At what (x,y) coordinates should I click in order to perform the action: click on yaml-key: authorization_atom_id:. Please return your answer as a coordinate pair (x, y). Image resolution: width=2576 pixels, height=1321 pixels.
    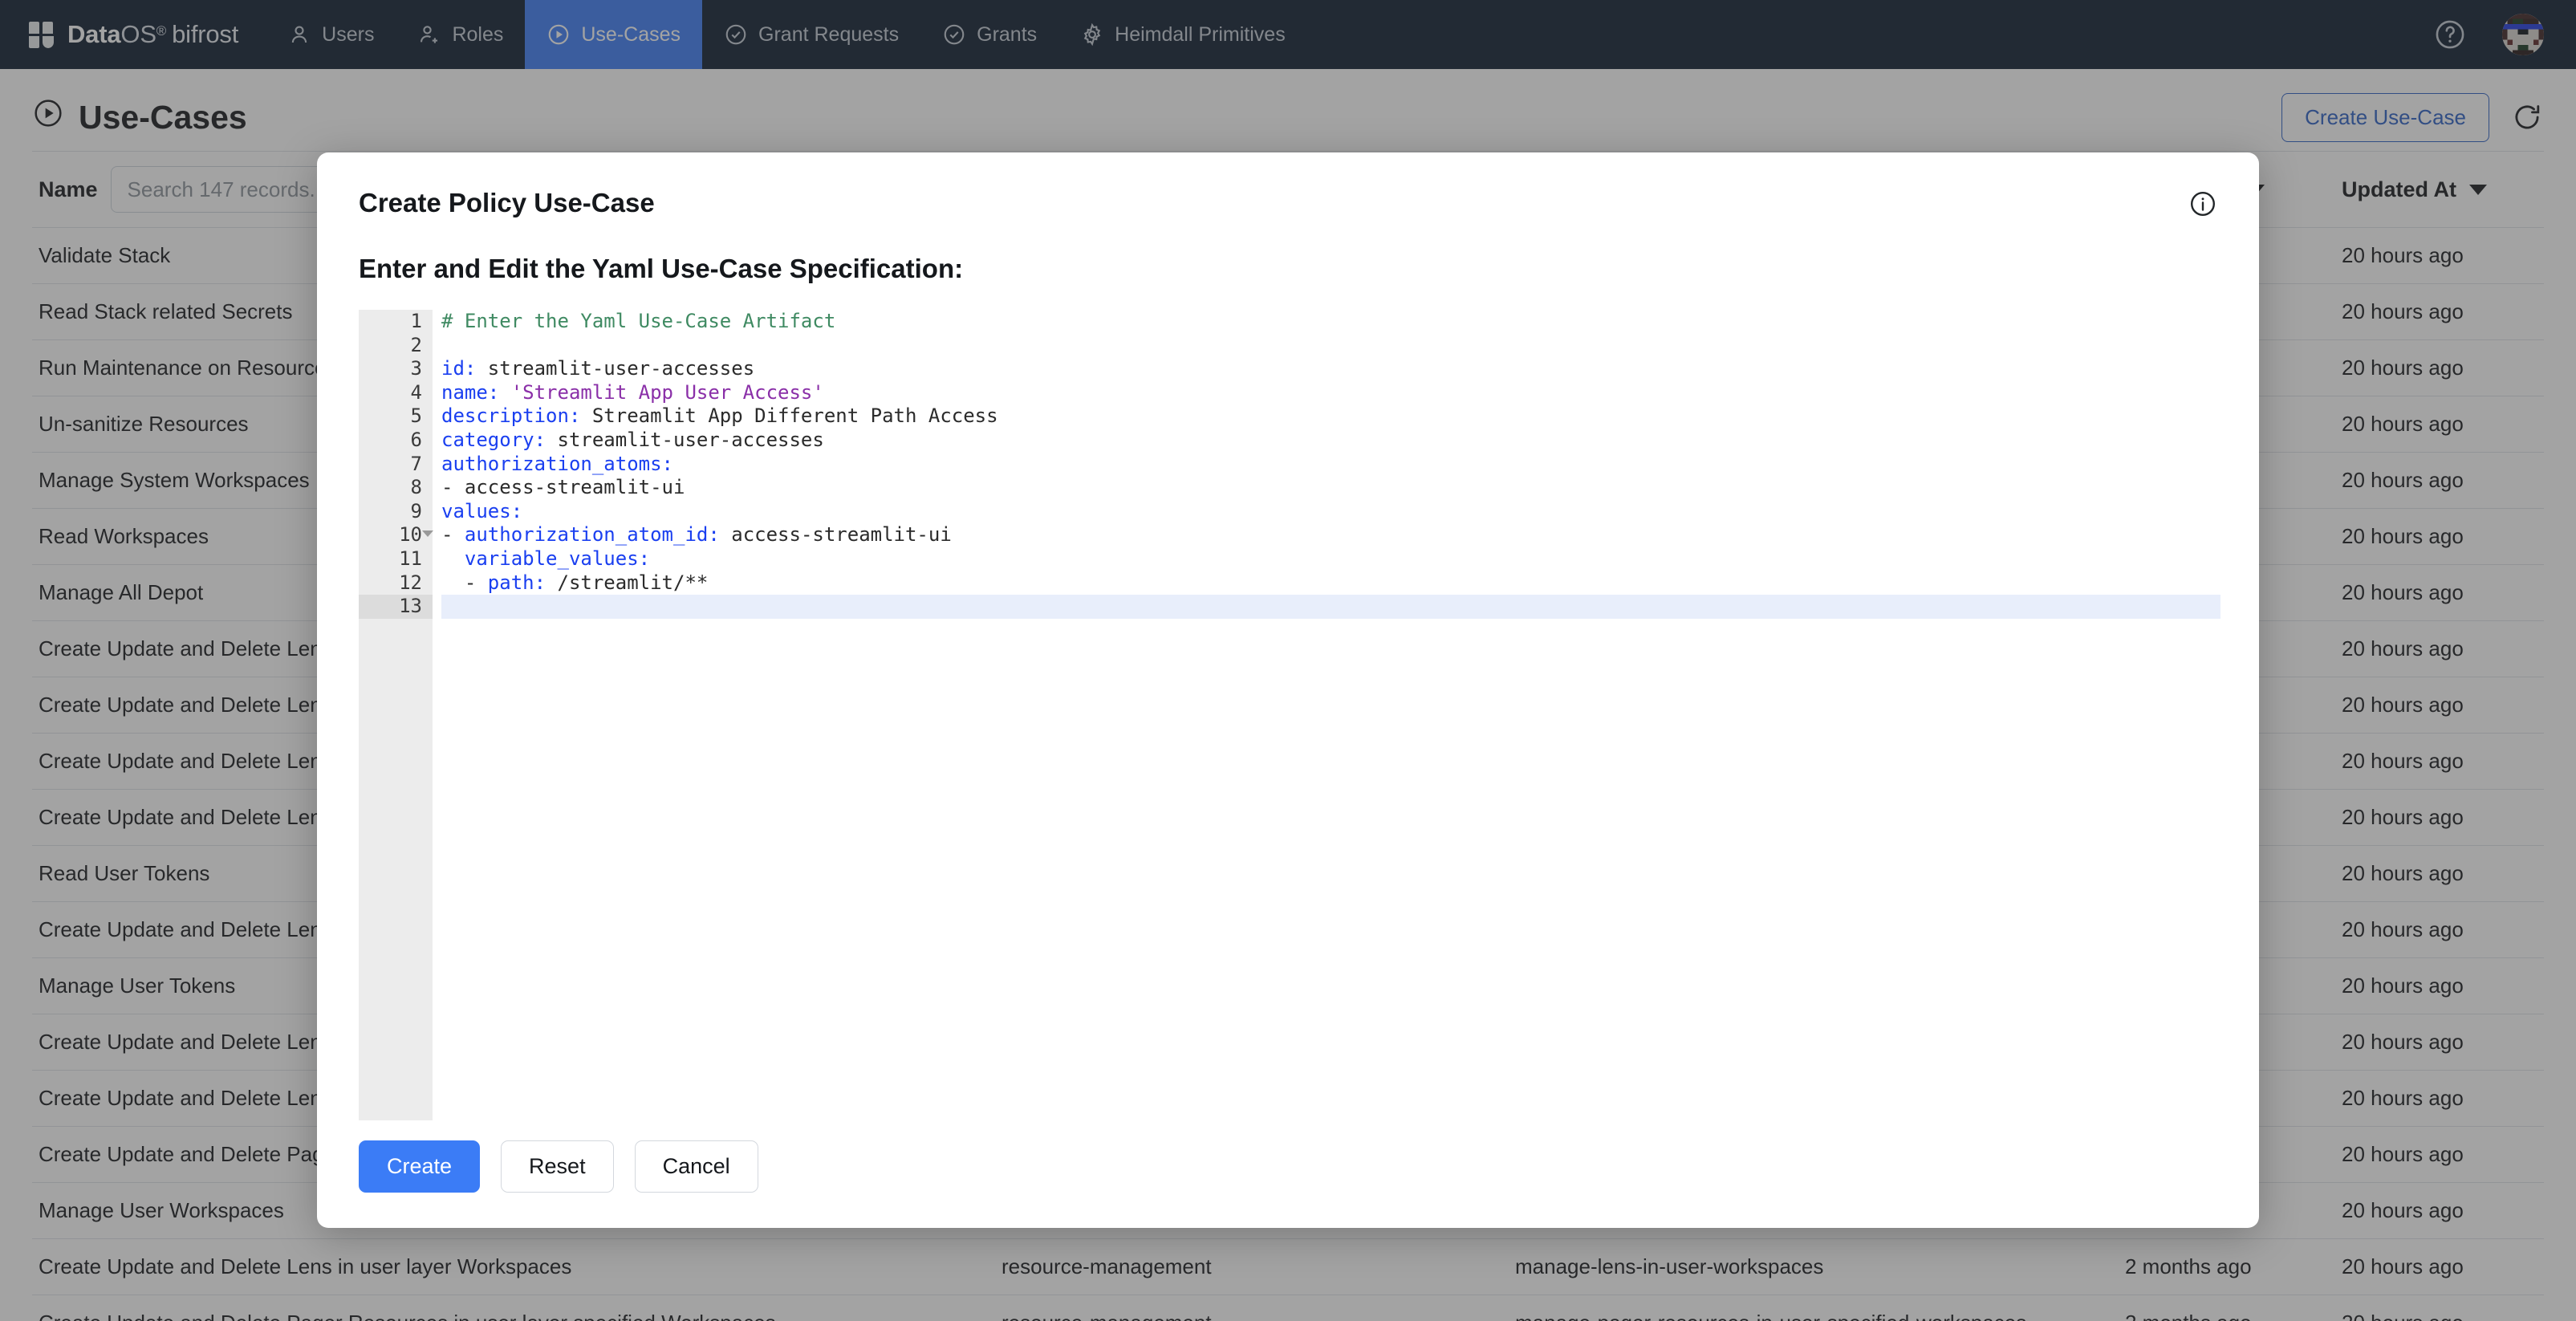
    Looking at the image, I should click on (592, 535).